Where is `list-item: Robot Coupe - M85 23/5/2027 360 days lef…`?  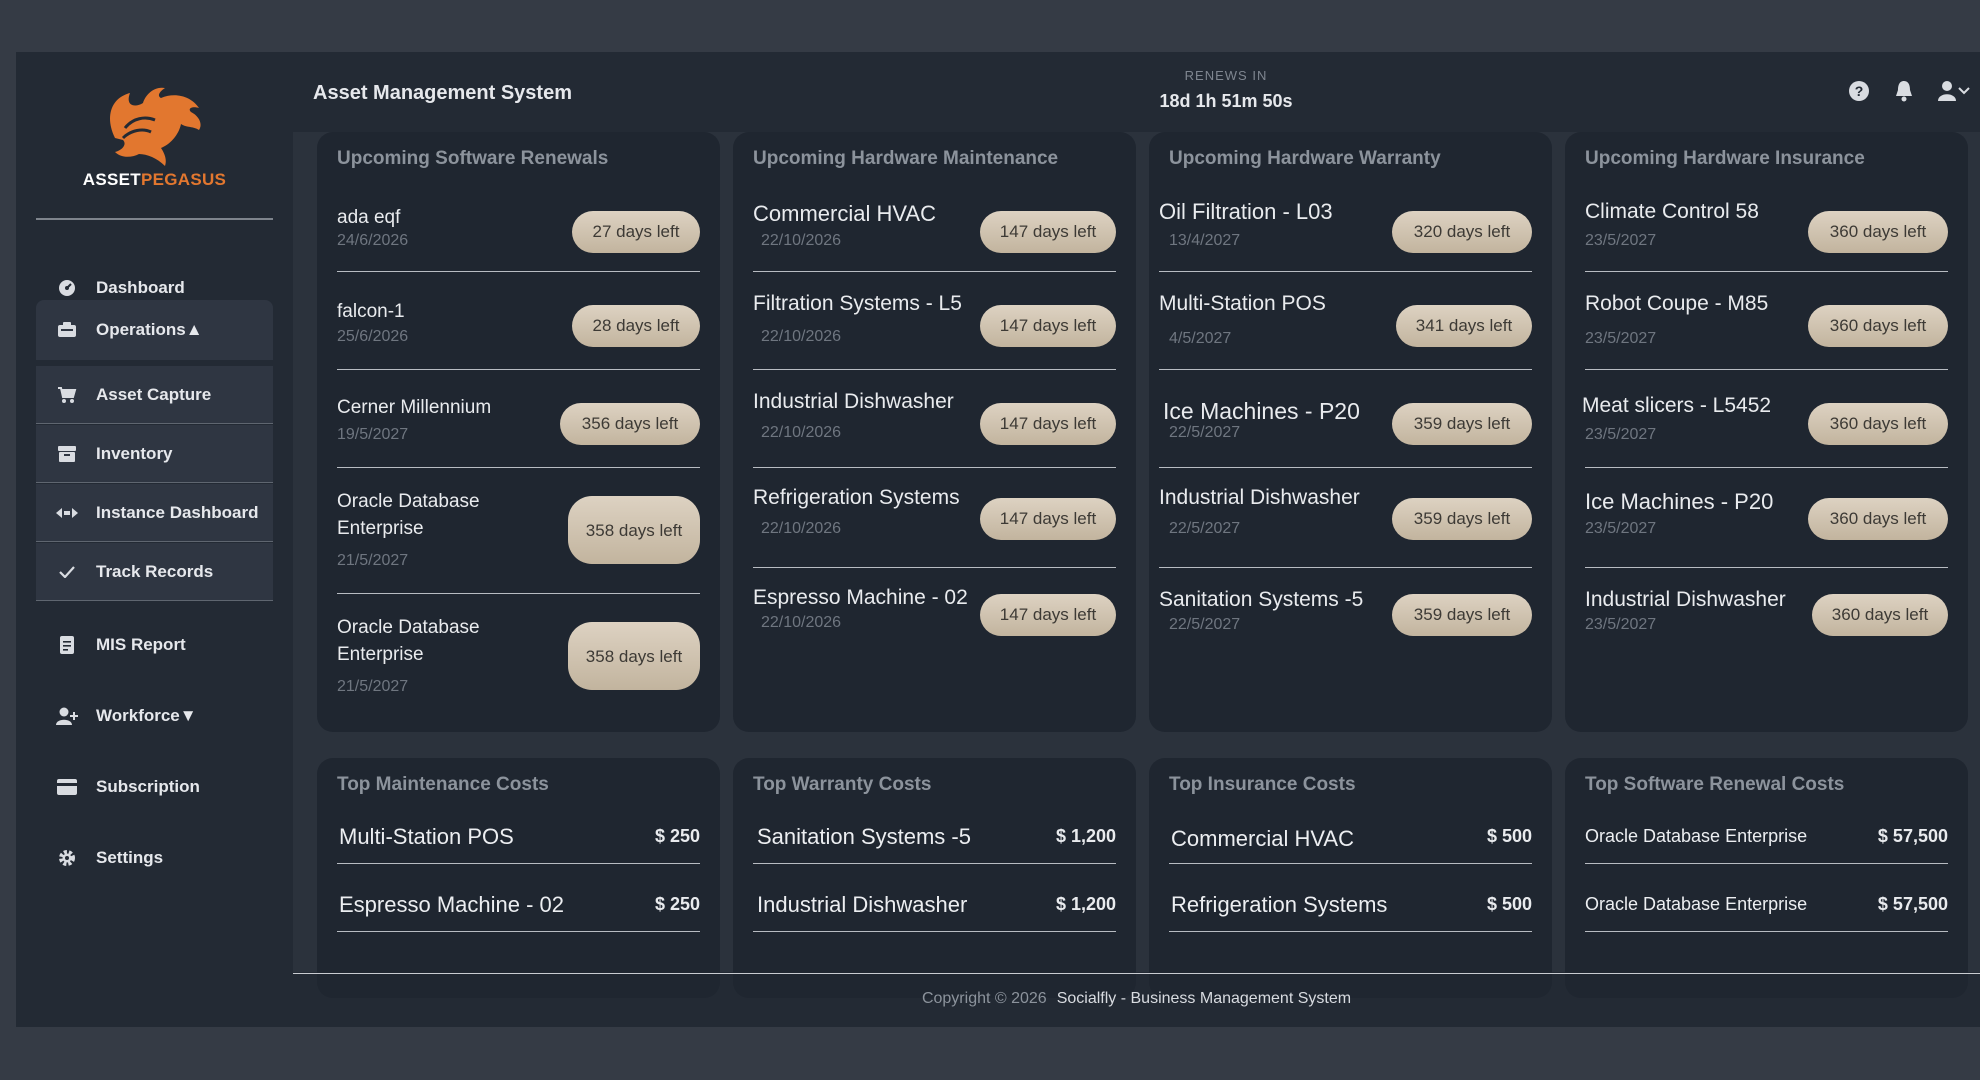
list-item: Robot Coupe - M85 23/5/2027 360 days lef… is located at coordinates (1766, 321).